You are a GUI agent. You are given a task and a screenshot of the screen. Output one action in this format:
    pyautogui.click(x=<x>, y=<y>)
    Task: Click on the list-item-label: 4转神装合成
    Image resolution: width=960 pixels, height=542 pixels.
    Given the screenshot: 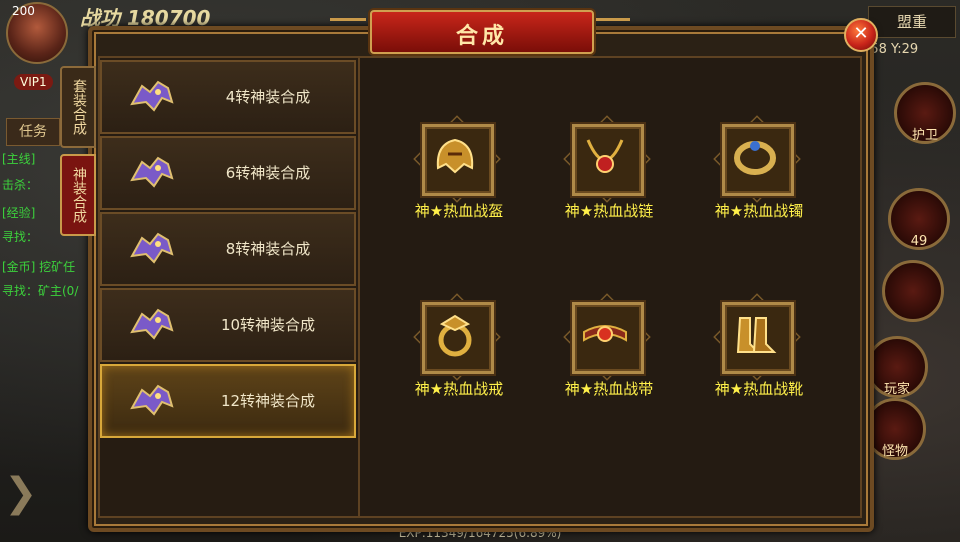 What is the action you would take?
    pyautogui.click(x=268, y=97)
    